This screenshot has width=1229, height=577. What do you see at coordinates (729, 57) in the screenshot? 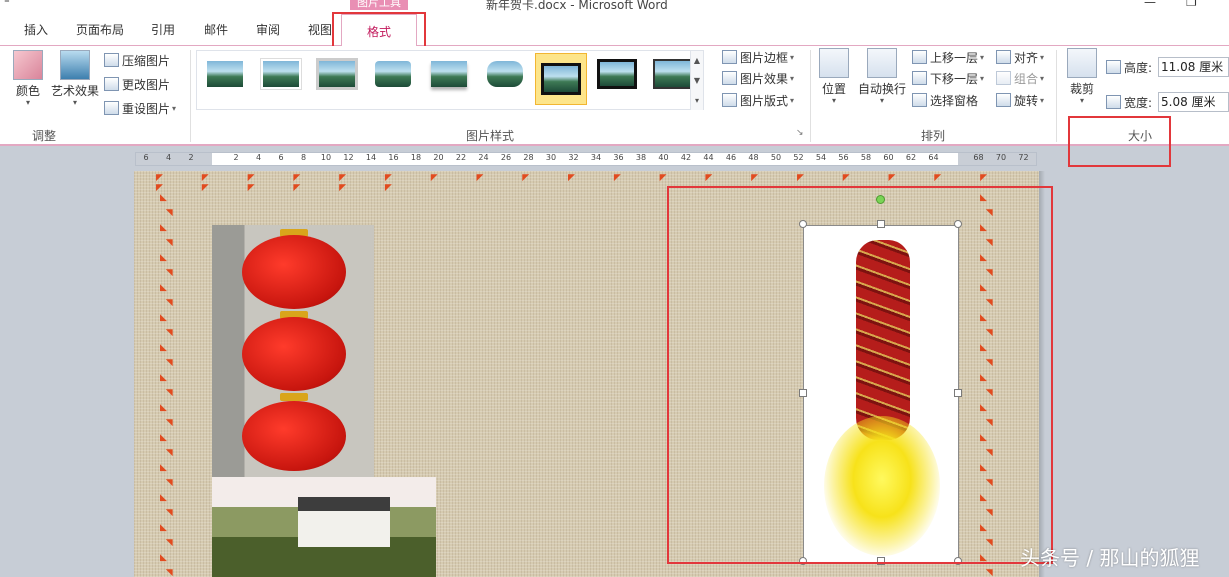
I see `picture-border-icon` at bounding box center [729, 57].